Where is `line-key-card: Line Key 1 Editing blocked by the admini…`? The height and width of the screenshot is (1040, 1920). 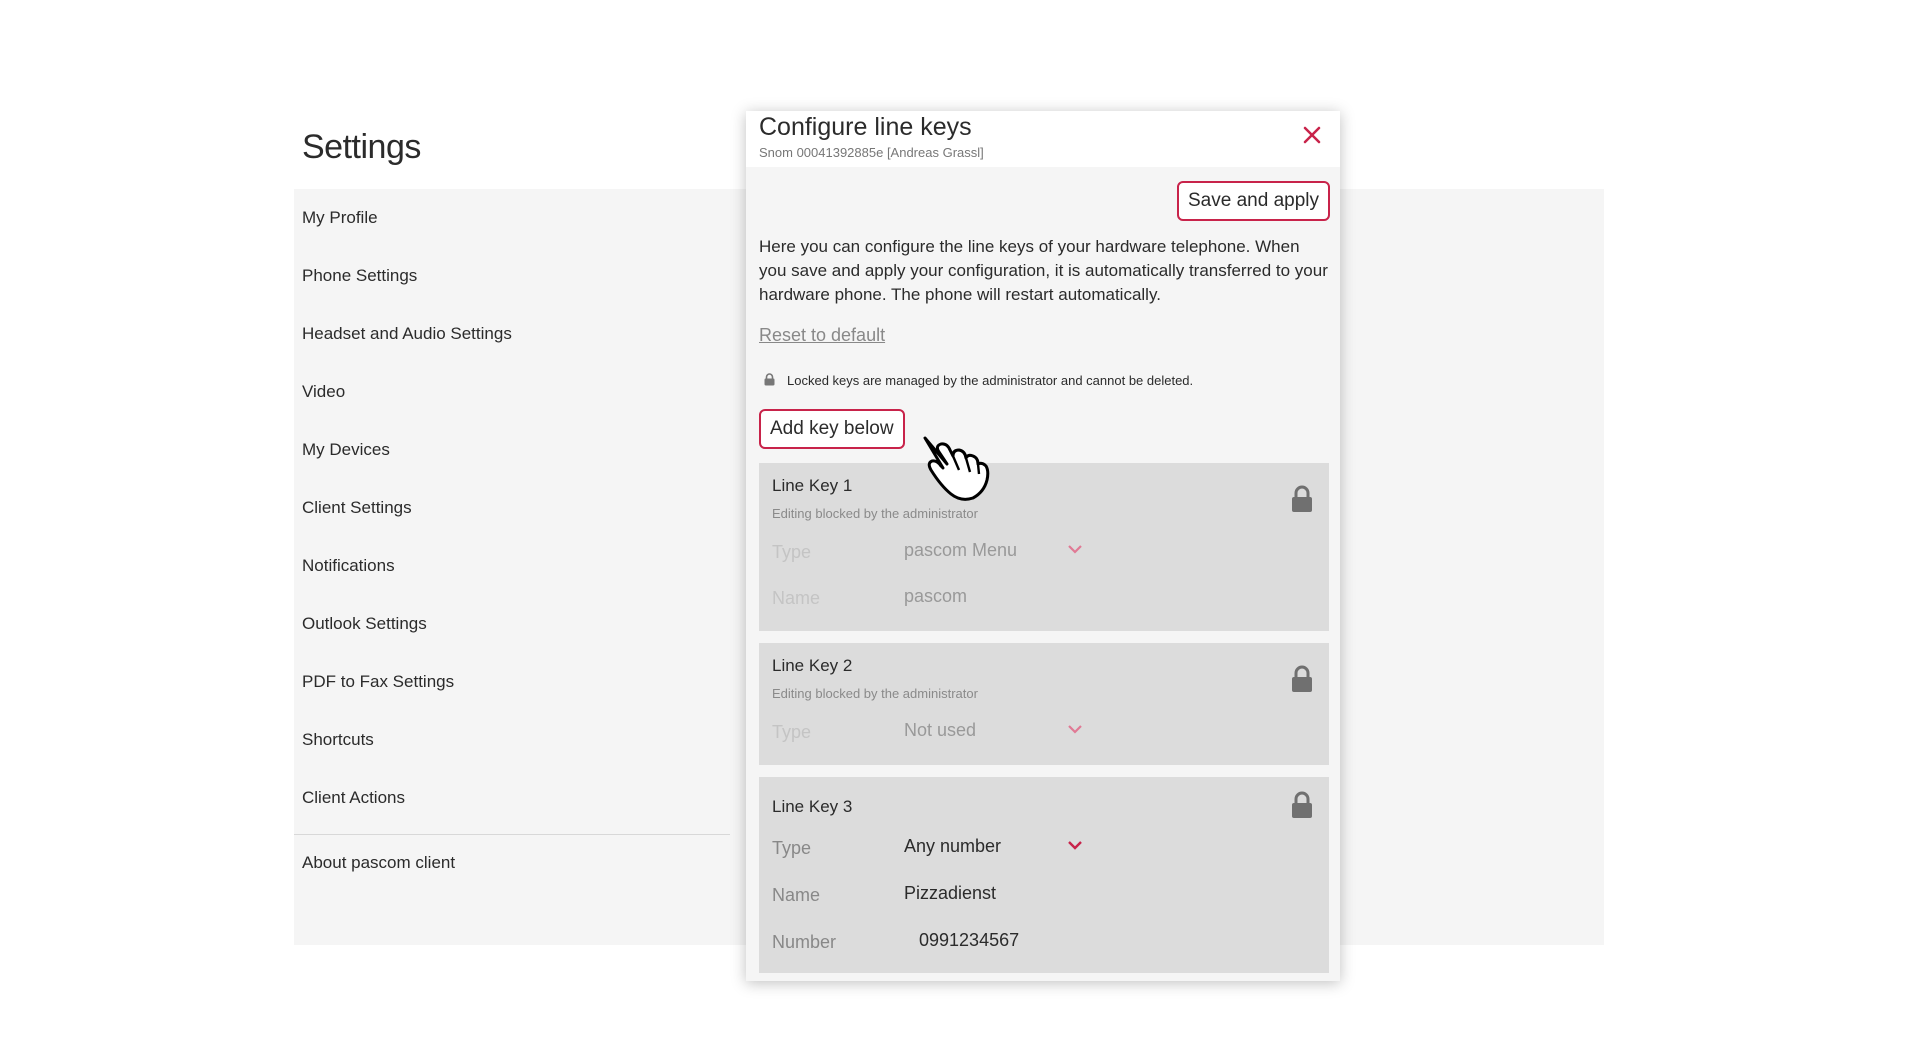 line-key-card: Line Key 1 Editing blocked by the admini… is located at coordinates (1044, 547).